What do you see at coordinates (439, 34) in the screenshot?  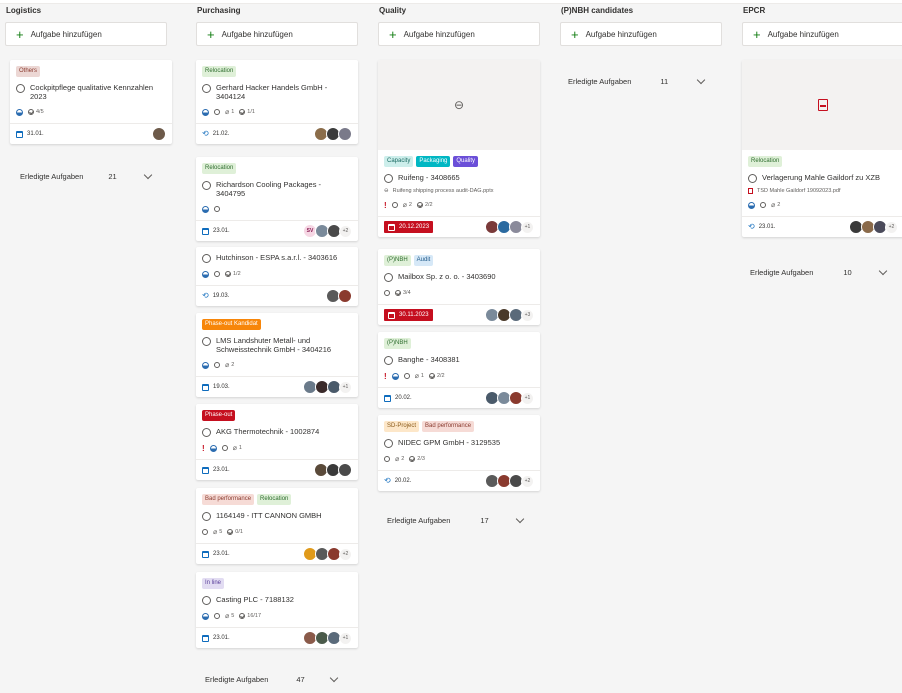 I see `add-task-label: Aufgabe hinzufügen` at bounding box center [439, 34].